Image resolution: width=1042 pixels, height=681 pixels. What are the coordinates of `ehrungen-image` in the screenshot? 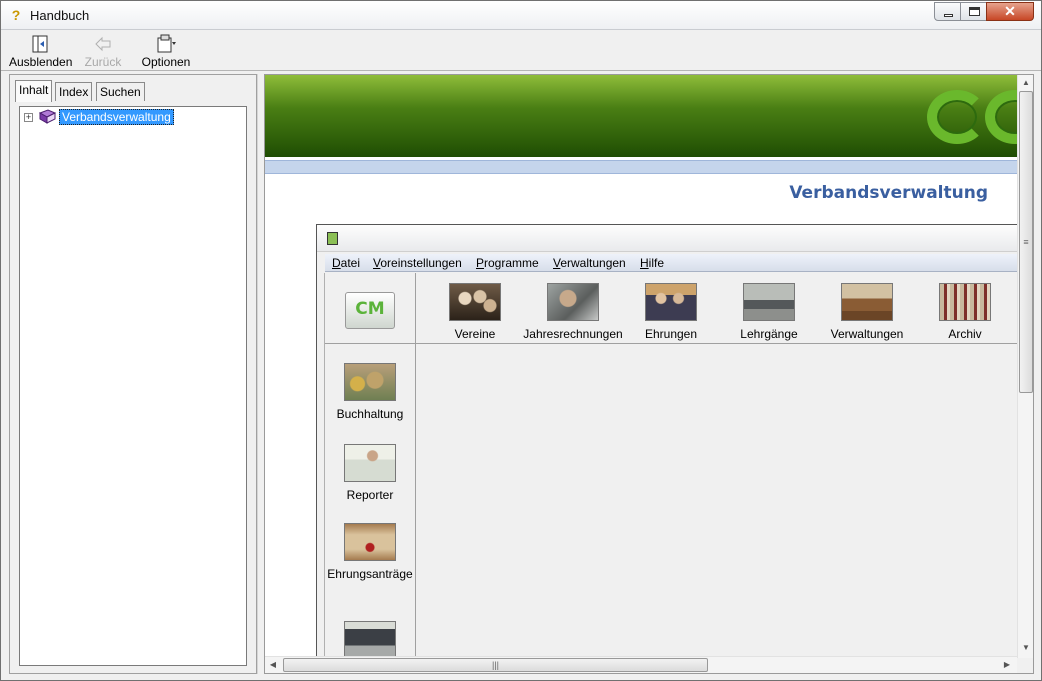 It's located at (671, 302).